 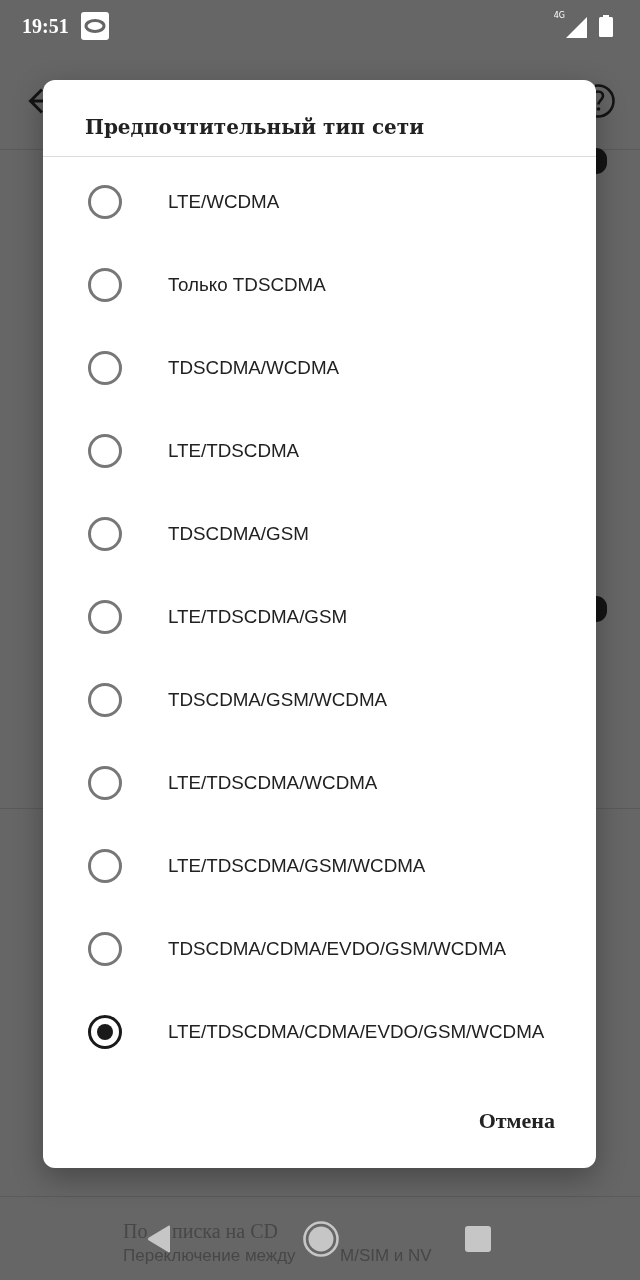 I want to click on option-label: LTE/TDSCDMA, so click(x=234, y=450).